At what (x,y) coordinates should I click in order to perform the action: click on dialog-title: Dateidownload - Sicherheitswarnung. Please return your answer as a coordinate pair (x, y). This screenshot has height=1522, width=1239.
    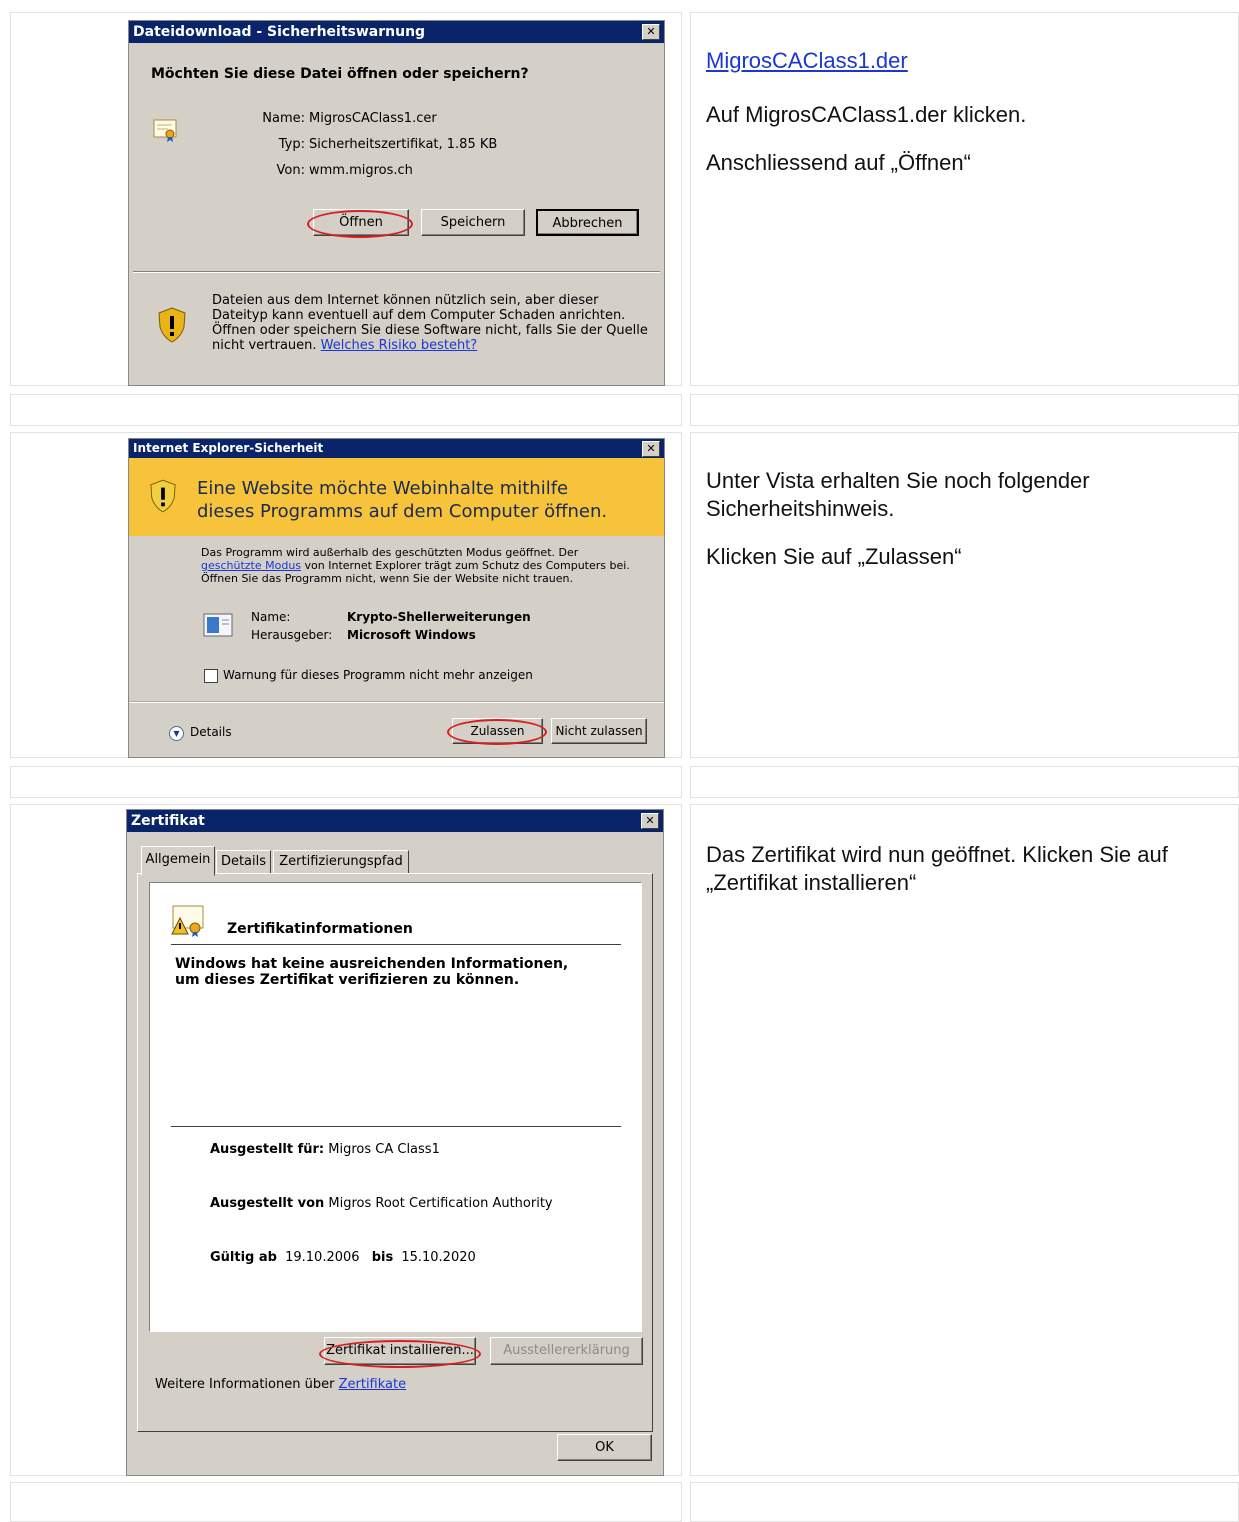
    Looking at the image, I should click on (279, 32).